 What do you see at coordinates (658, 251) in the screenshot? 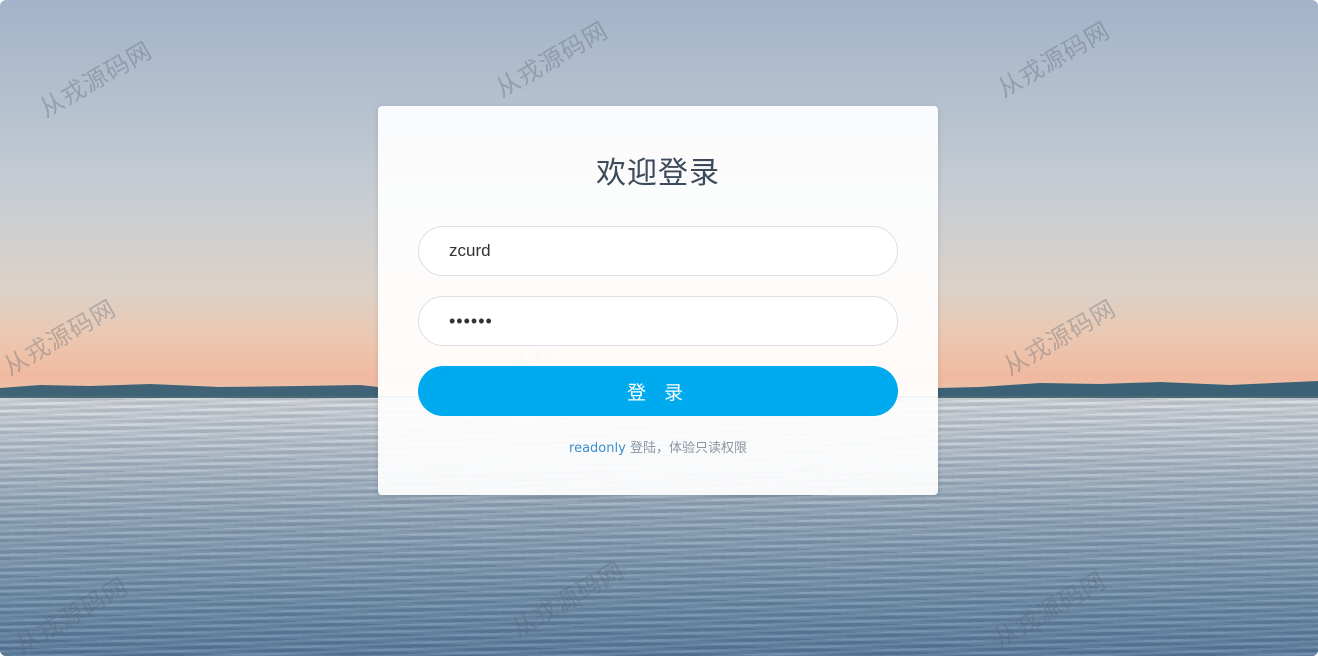
I see `username-input` at bounding box center [658, 251].